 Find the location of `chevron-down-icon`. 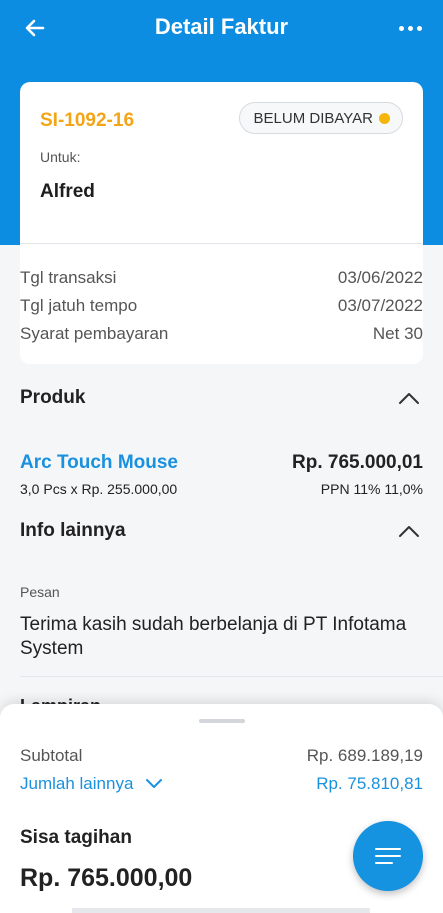

chevron-down-icon is located at coordinates (154, 784).